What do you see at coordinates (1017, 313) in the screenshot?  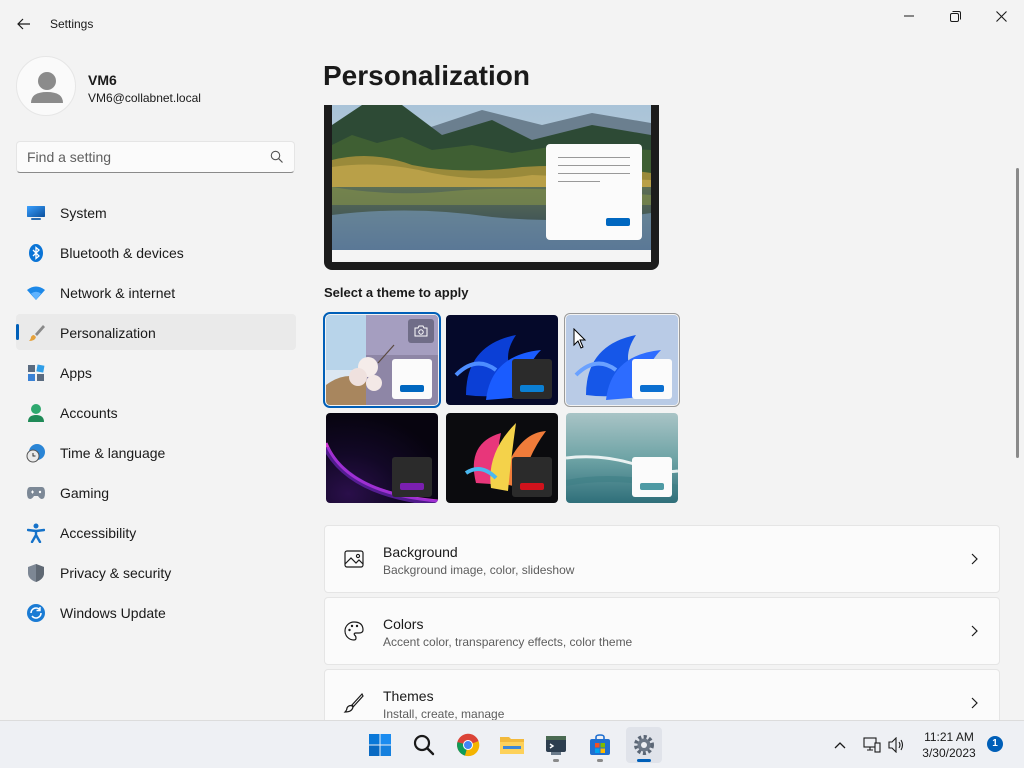 I see `vertical-scrollbar` at bounding box center [1017, 313].